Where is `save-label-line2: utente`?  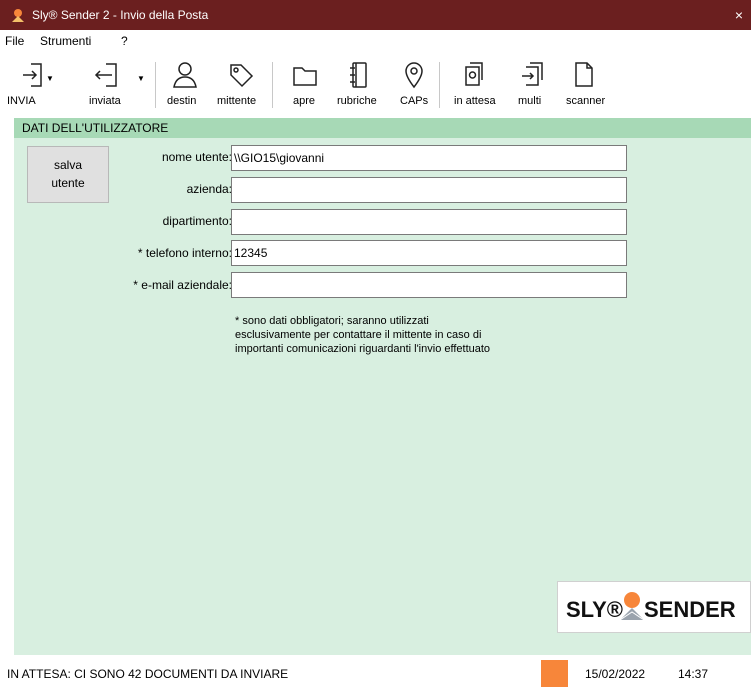
save-label-line2: utente is located at coordinates (68, 183).